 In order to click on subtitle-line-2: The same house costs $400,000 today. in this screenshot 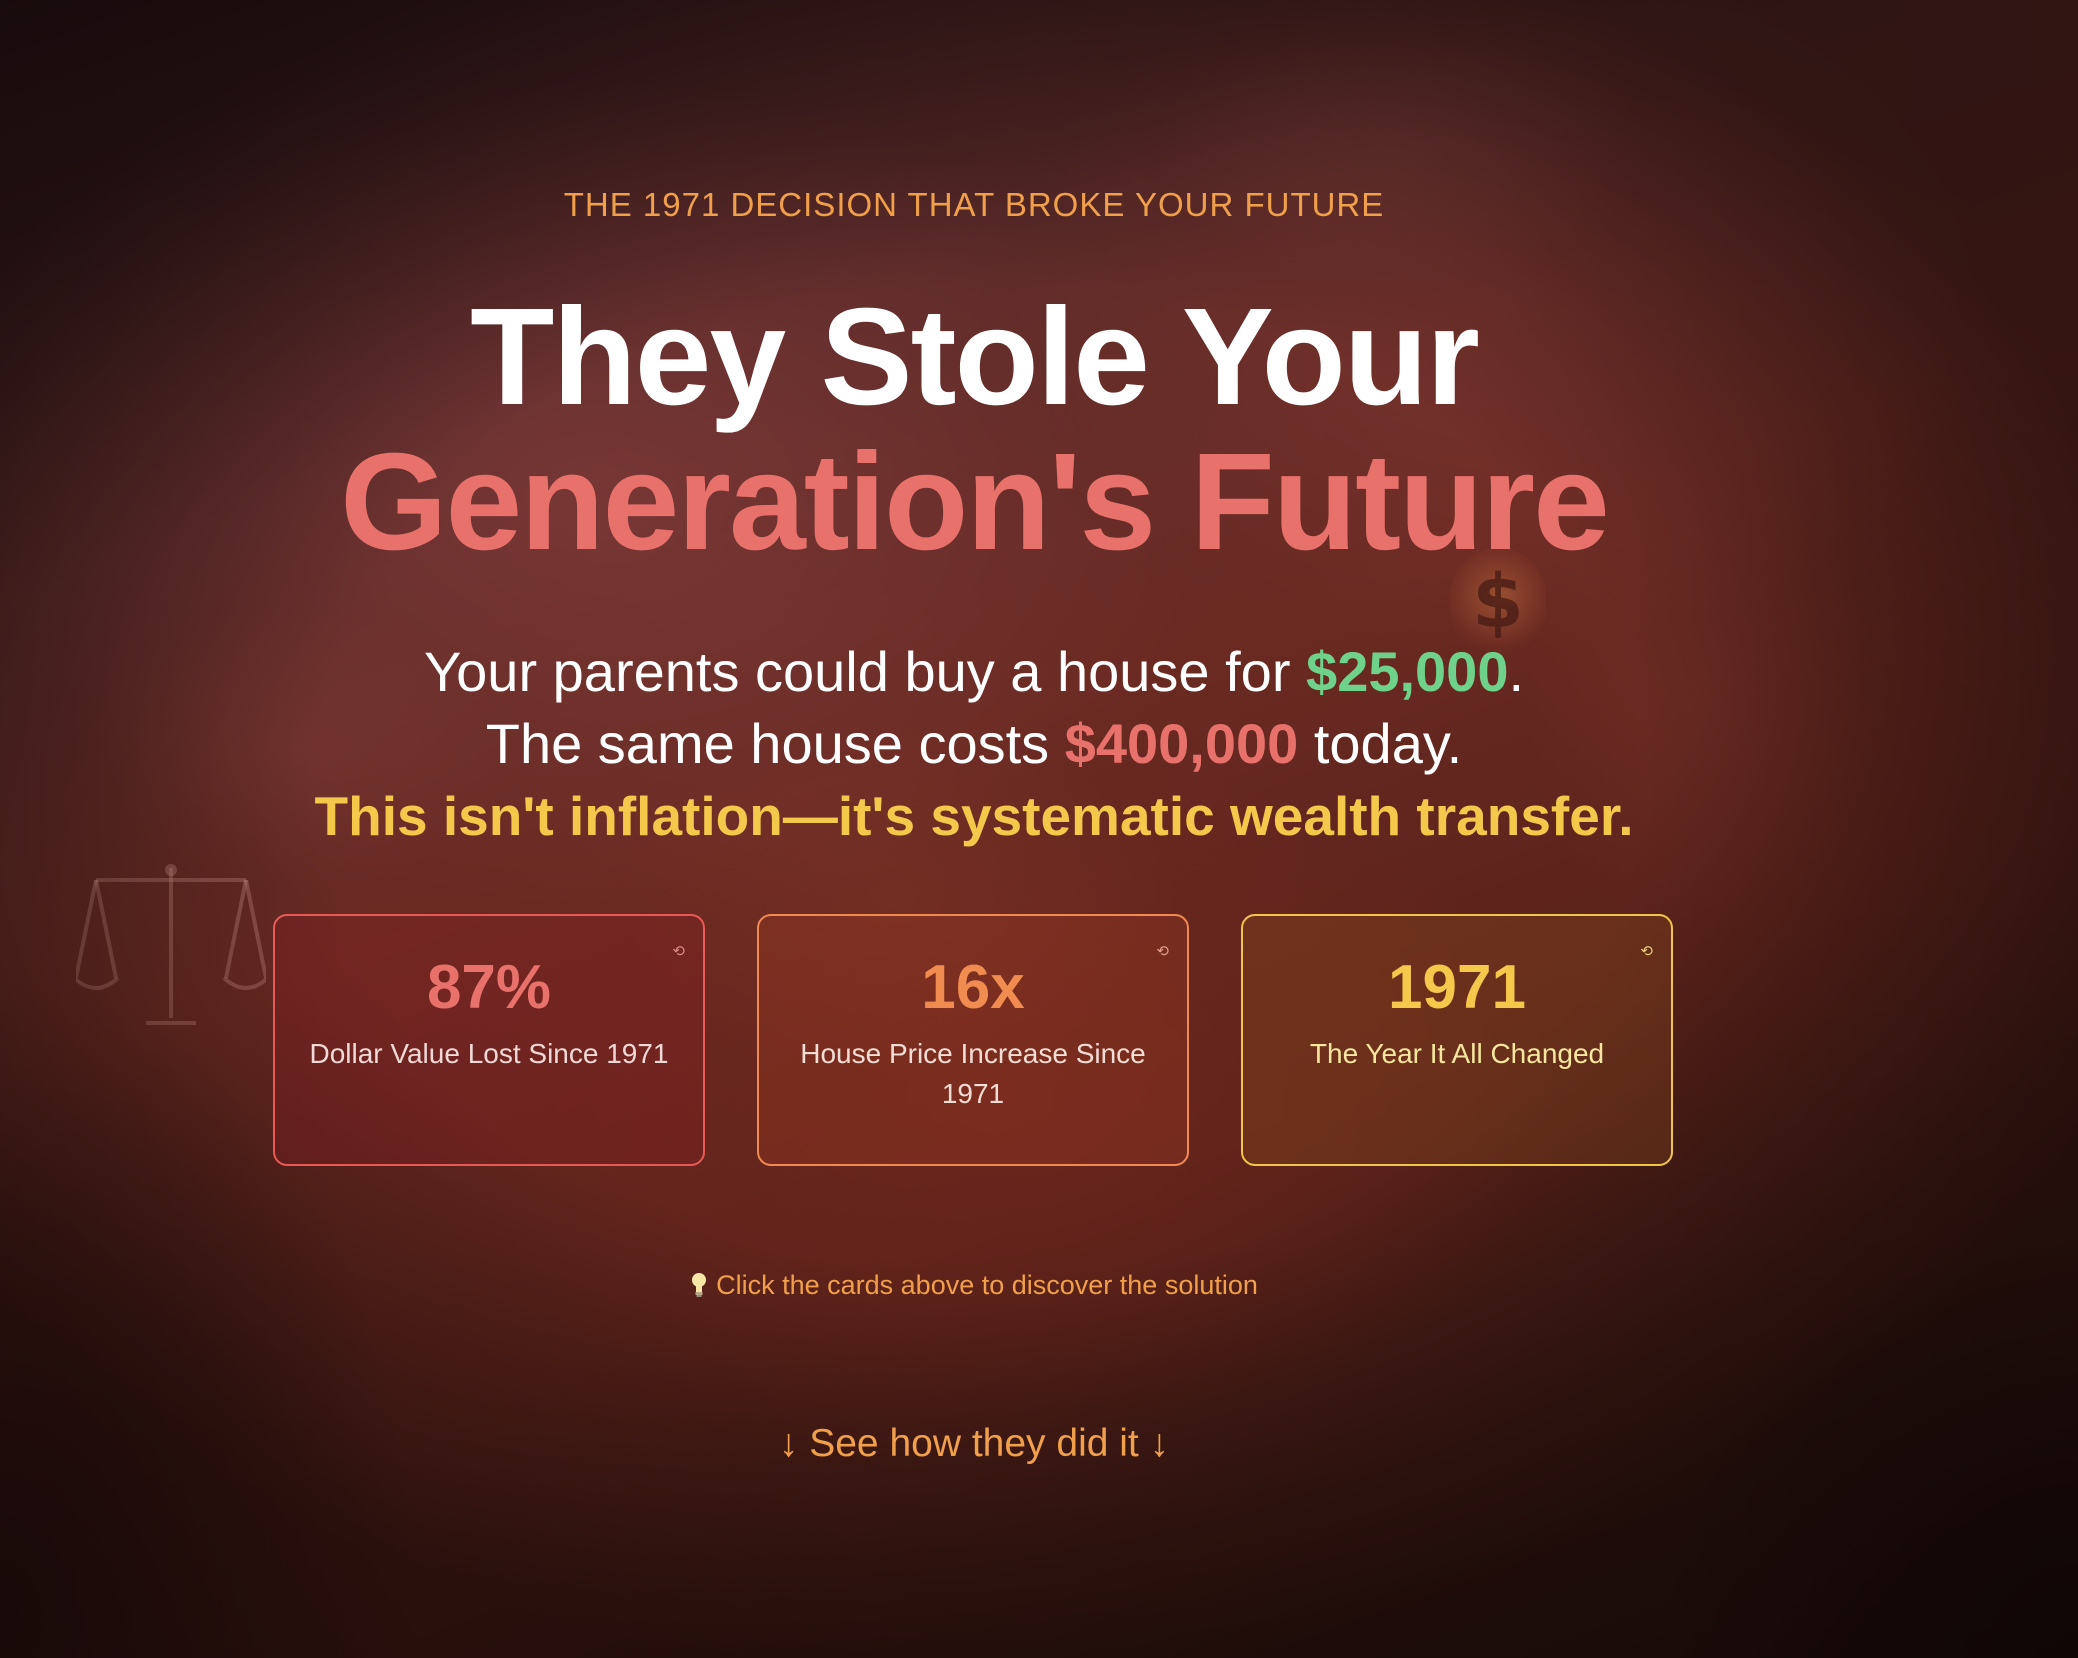, I will do `click(974, 744)`.